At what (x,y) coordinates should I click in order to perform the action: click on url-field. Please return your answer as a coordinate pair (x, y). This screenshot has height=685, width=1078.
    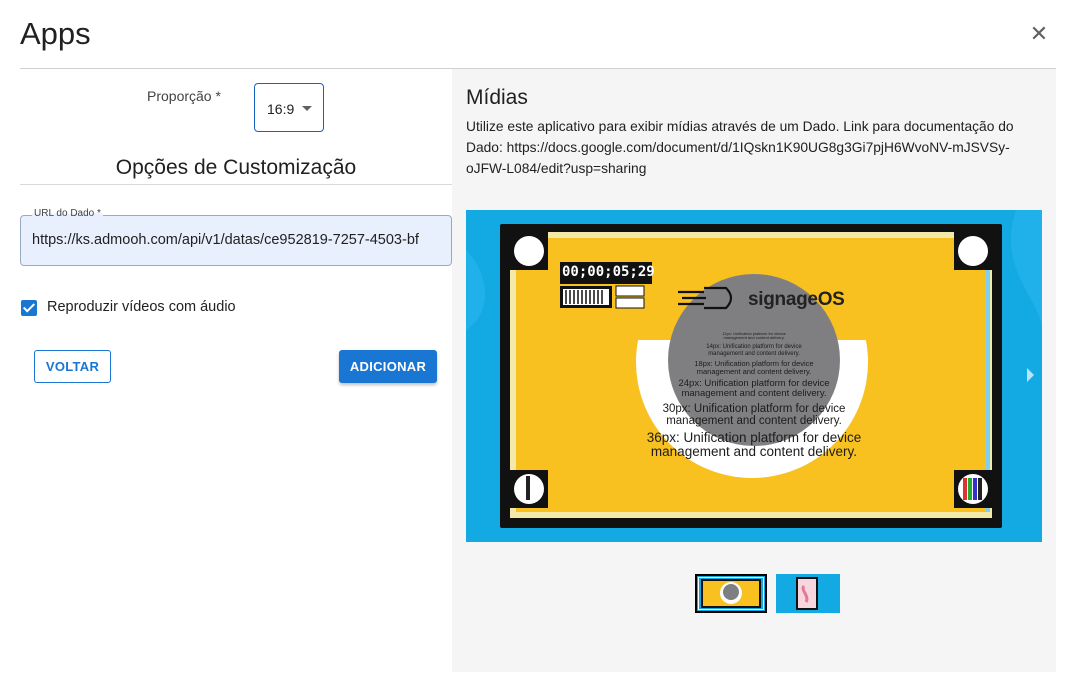
    Looking at the image, I should click on (236, 240).